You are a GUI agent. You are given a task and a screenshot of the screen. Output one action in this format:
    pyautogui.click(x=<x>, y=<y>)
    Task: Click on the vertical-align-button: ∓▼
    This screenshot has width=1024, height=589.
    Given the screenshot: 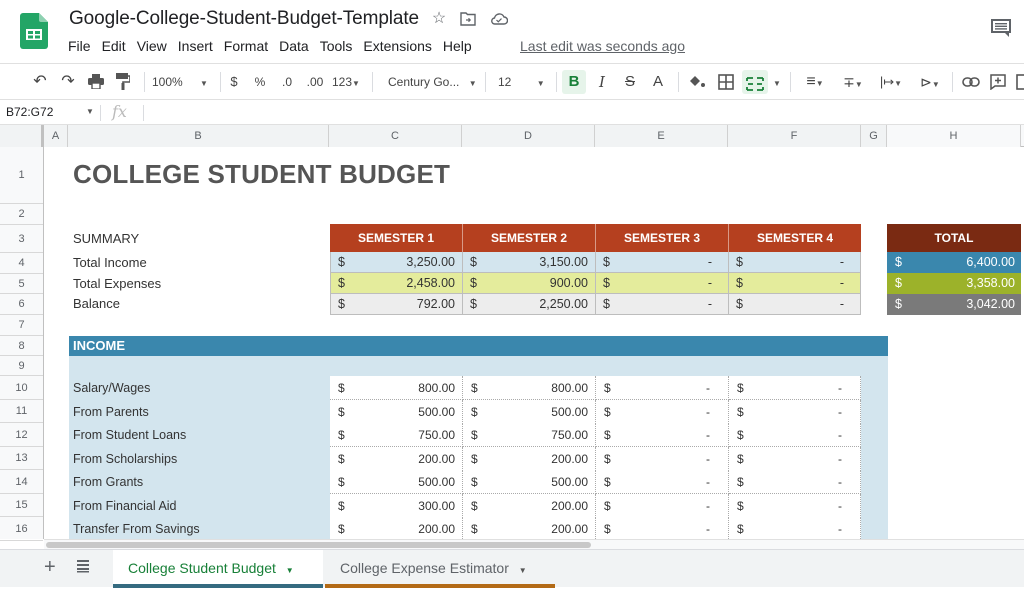 What is the action you would take?
    pyautogui.click(x=853, y=82)
    